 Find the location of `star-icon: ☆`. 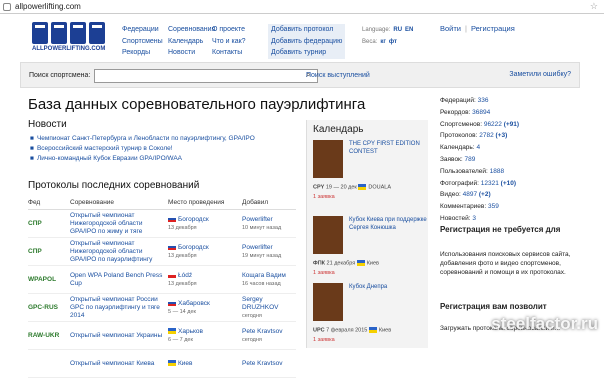

star-icon: ☆ is located at coordinates (594, 6).